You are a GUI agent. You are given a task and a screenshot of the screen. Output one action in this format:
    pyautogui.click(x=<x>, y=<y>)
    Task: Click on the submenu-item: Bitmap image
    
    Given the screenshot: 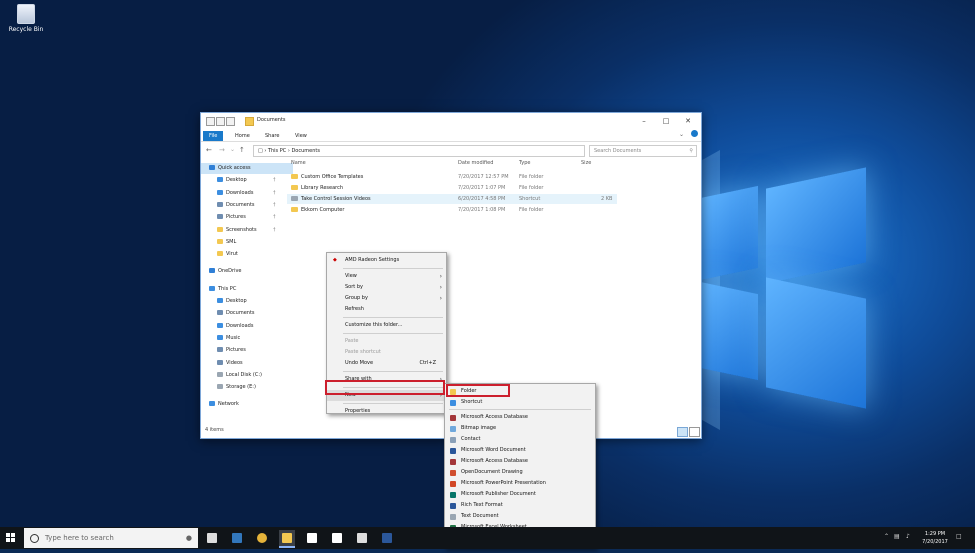 What is the action you would take?
    pyautogui.click(x=520, y=428)
    